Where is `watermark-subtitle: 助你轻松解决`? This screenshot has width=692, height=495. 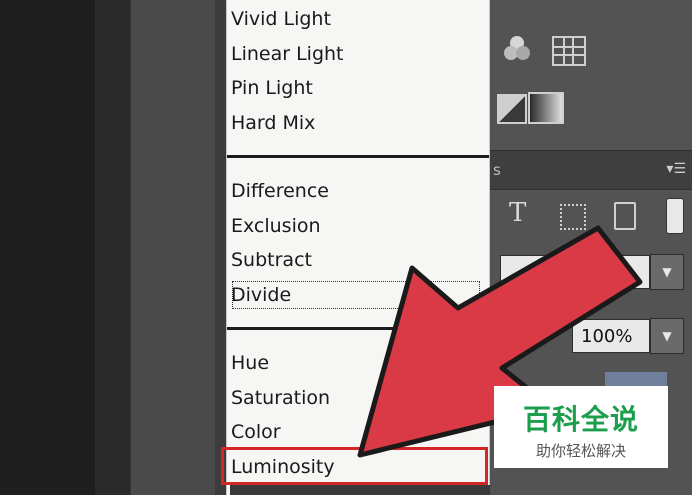 watermark-subtitle: 助你轻松解决 is located at coordinates (580, 451).